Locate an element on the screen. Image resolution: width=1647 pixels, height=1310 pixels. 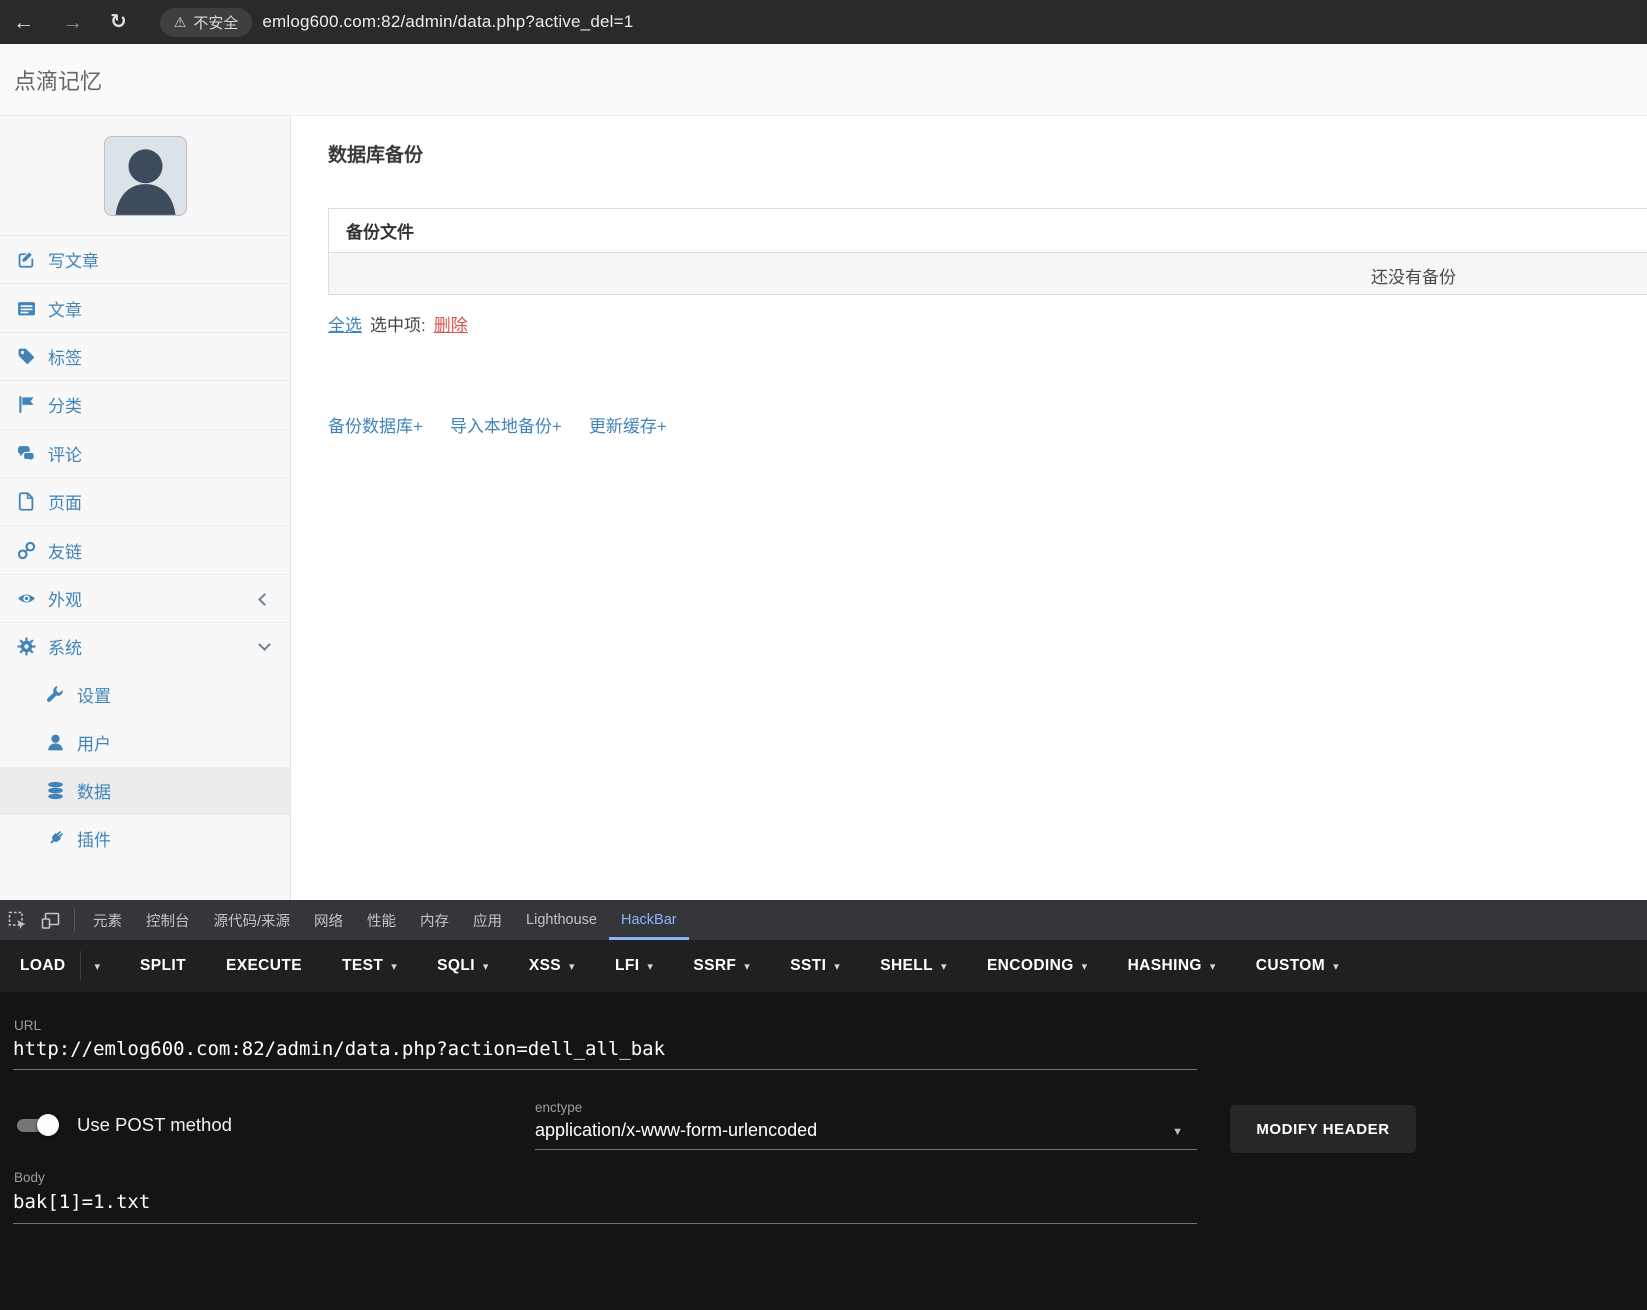
compose-icon is located at coordinates (26, 259).